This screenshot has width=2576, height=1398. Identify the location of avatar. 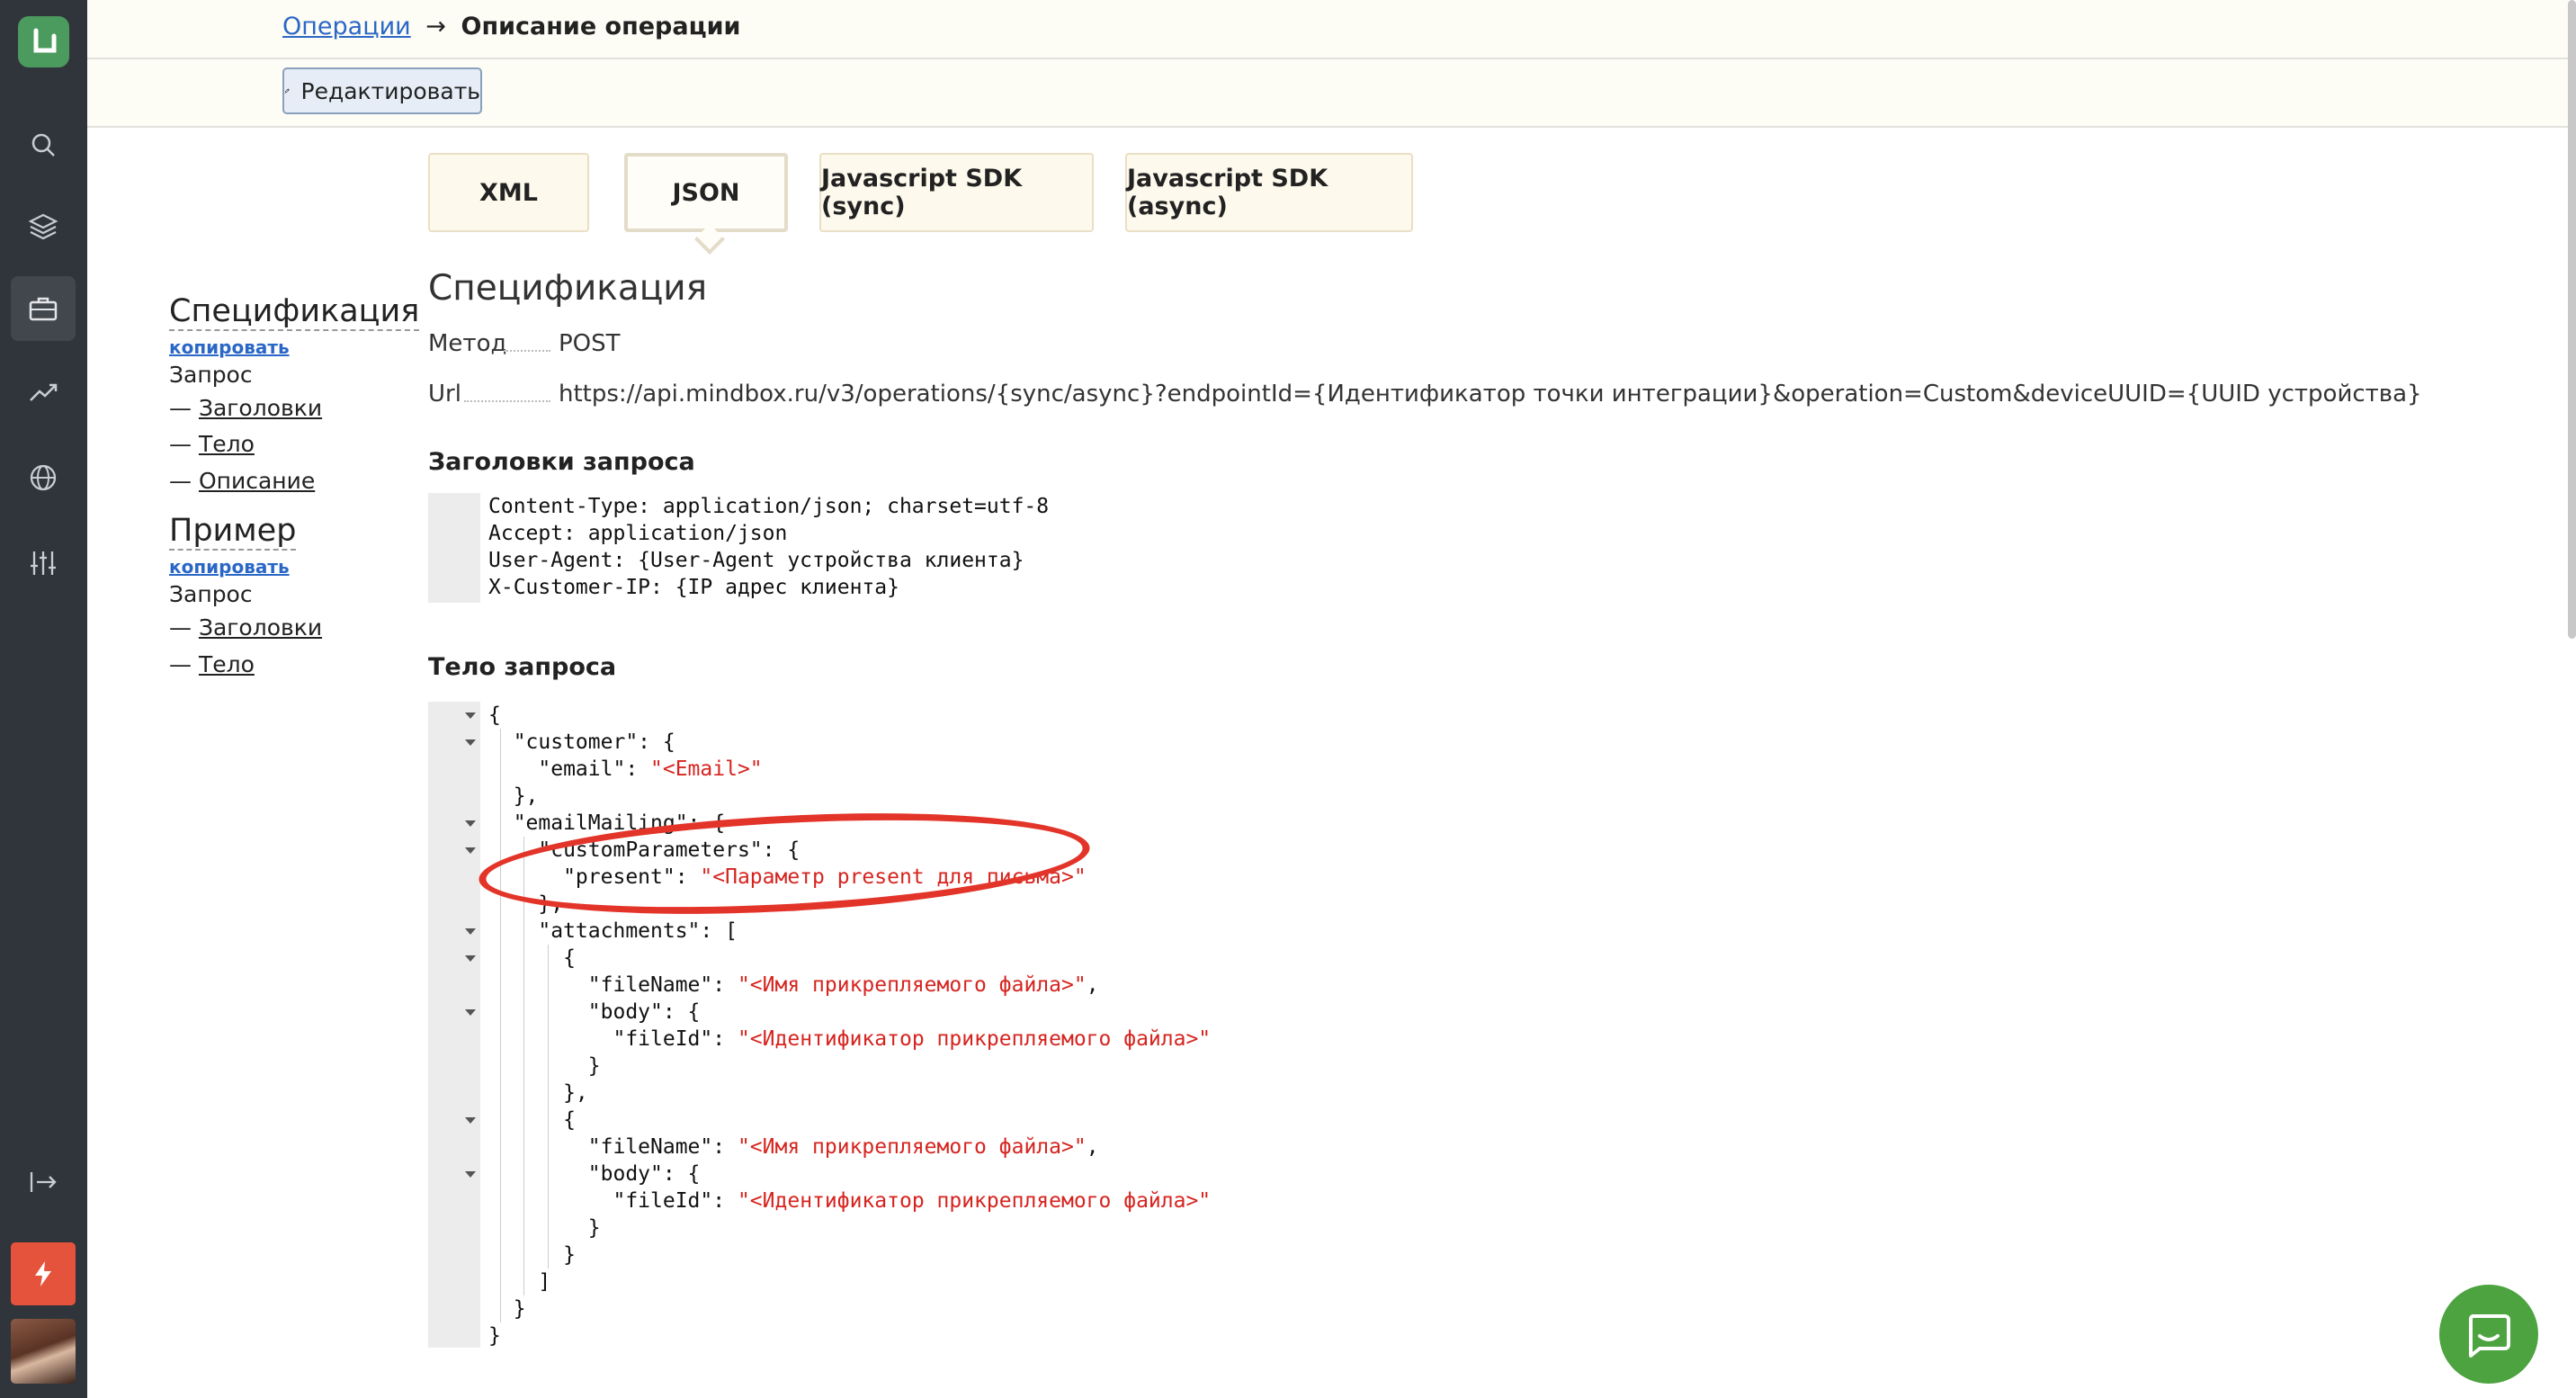
(43, 1351).